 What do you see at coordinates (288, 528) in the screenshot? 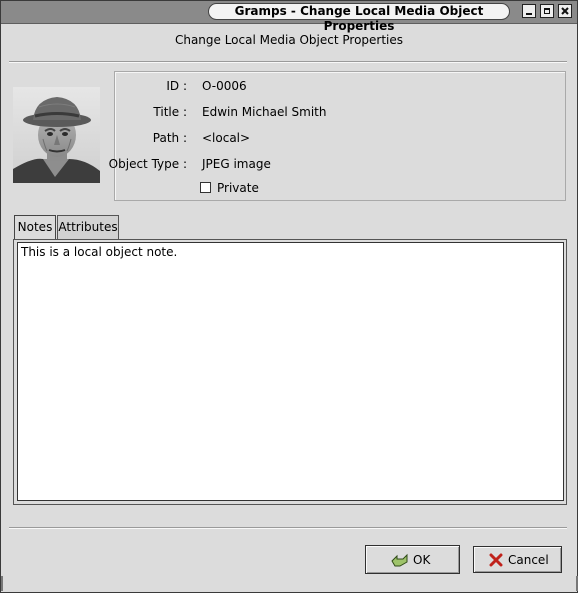
I see `button-separator` at bounding box center [288, 528].